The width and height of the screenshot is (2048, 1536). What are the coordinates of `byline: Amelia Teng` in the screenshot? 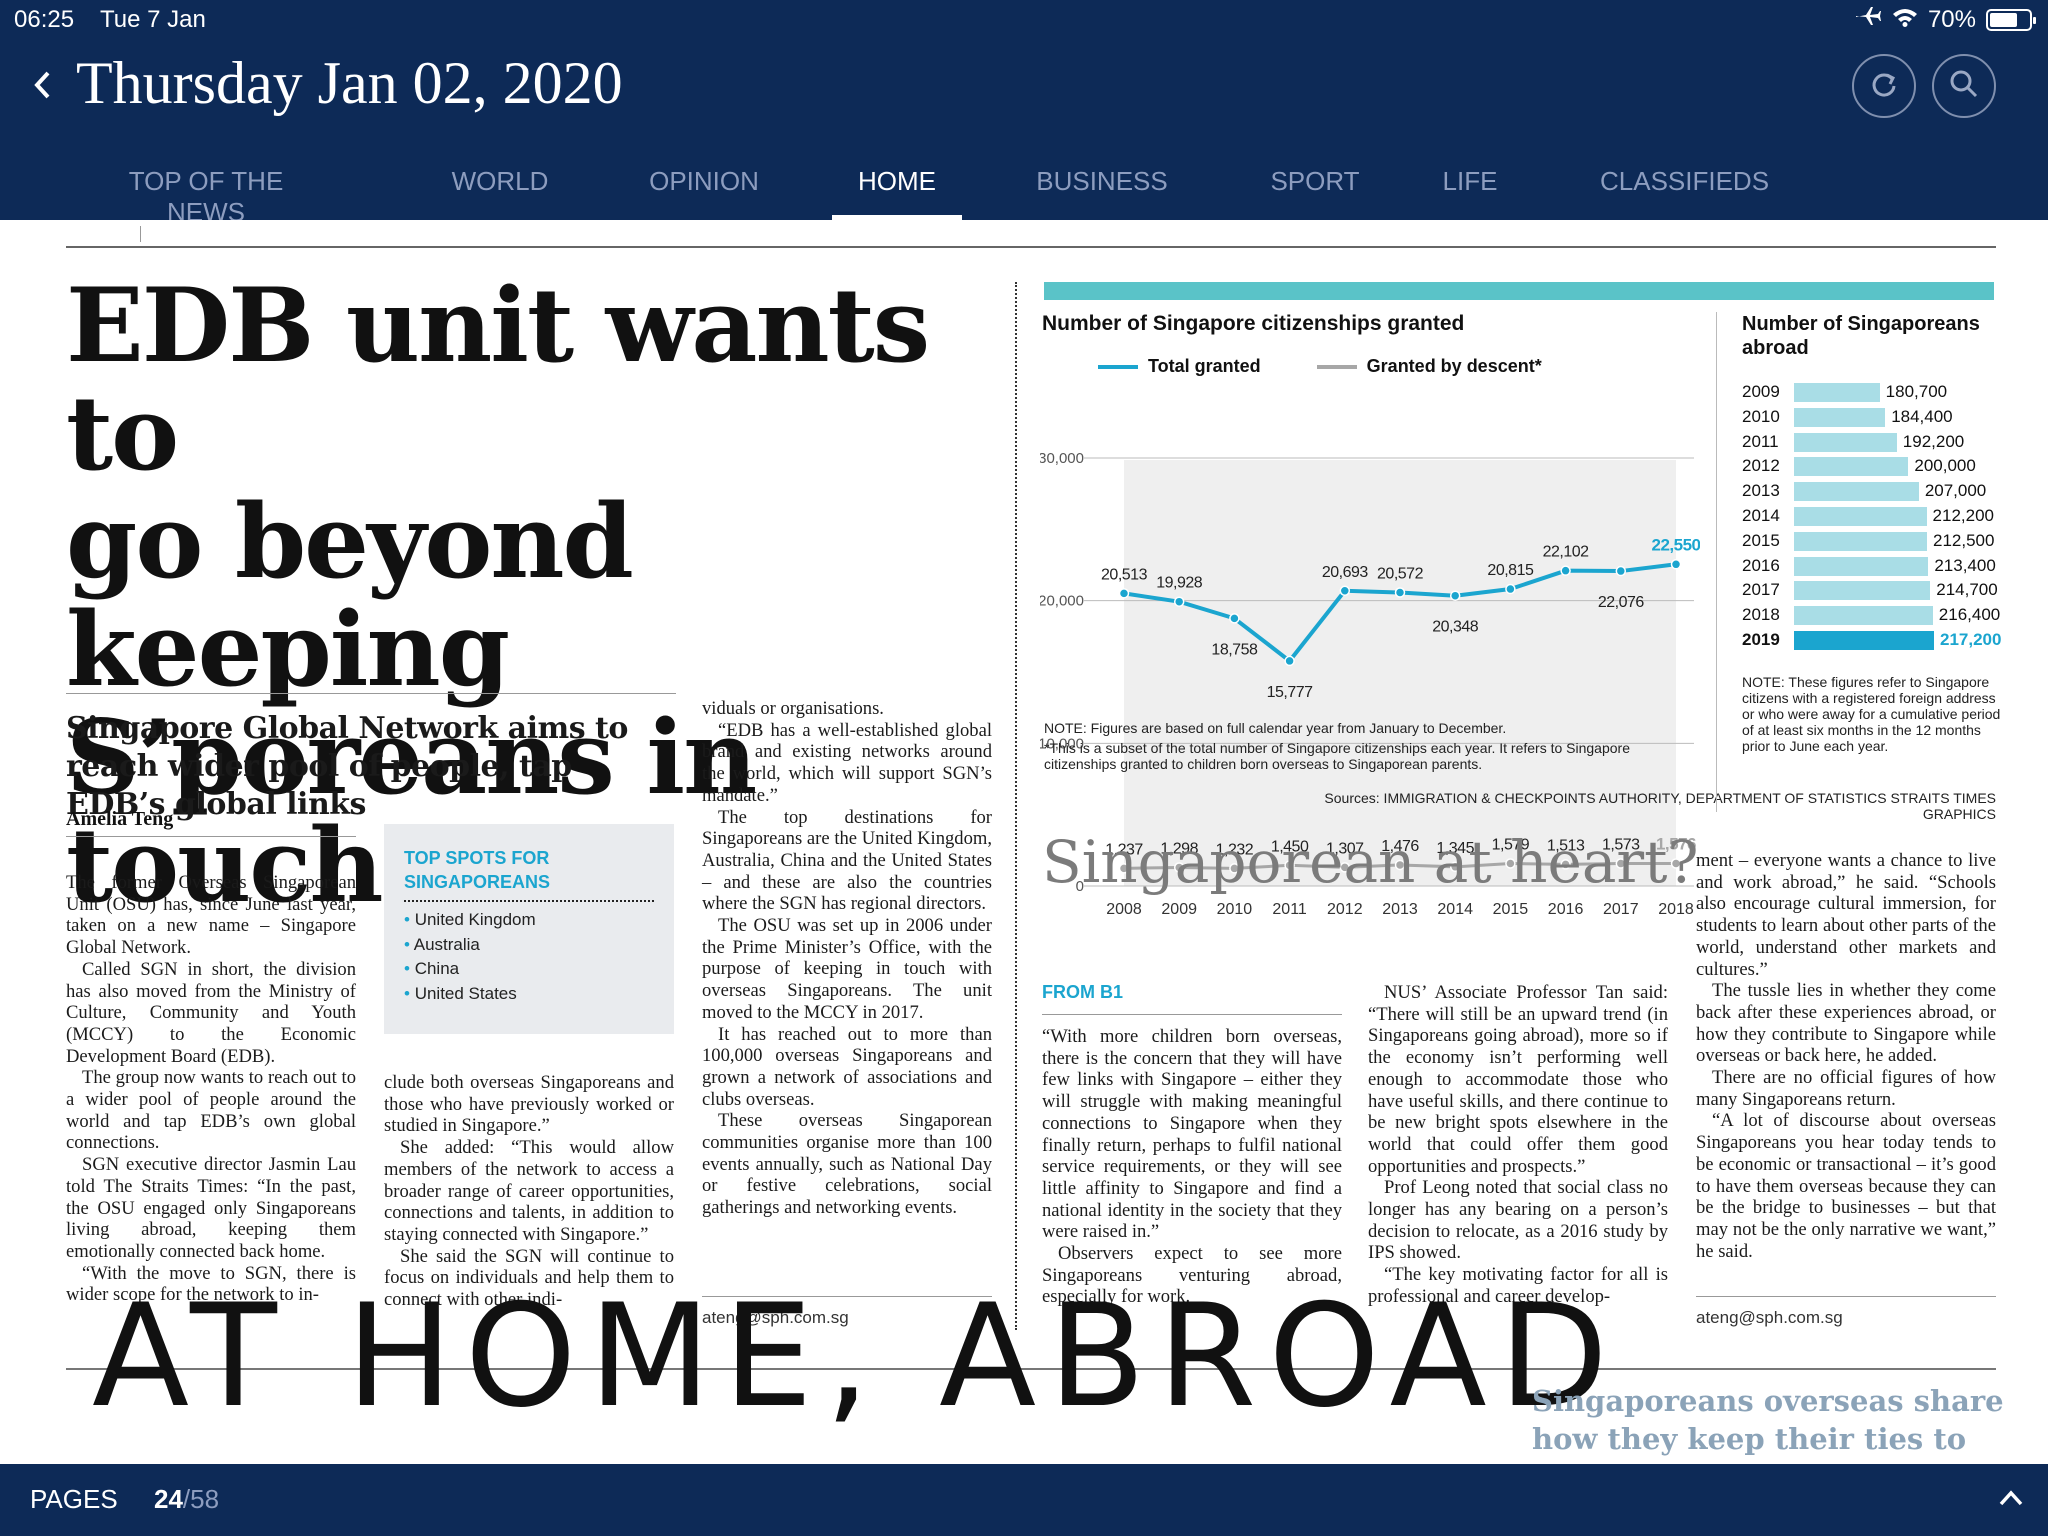 It's located at (120, 819).